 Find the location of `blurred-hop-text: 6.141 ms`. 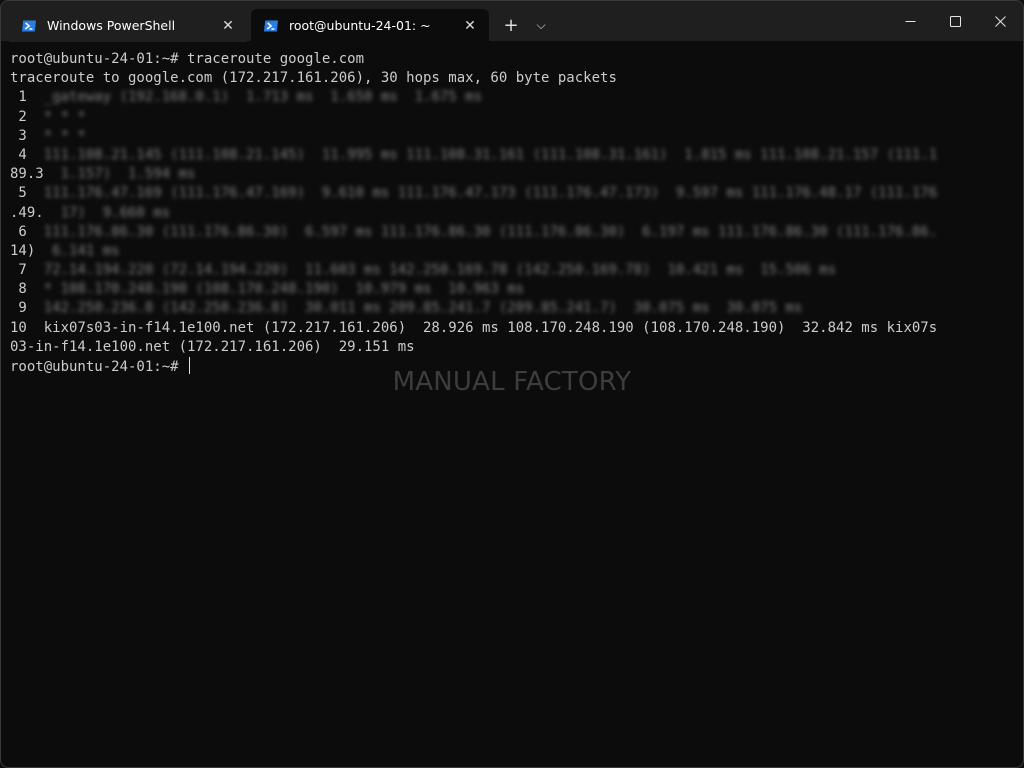

blurred-hop-text: 6.141 ms is located at coordinates (77, 250).